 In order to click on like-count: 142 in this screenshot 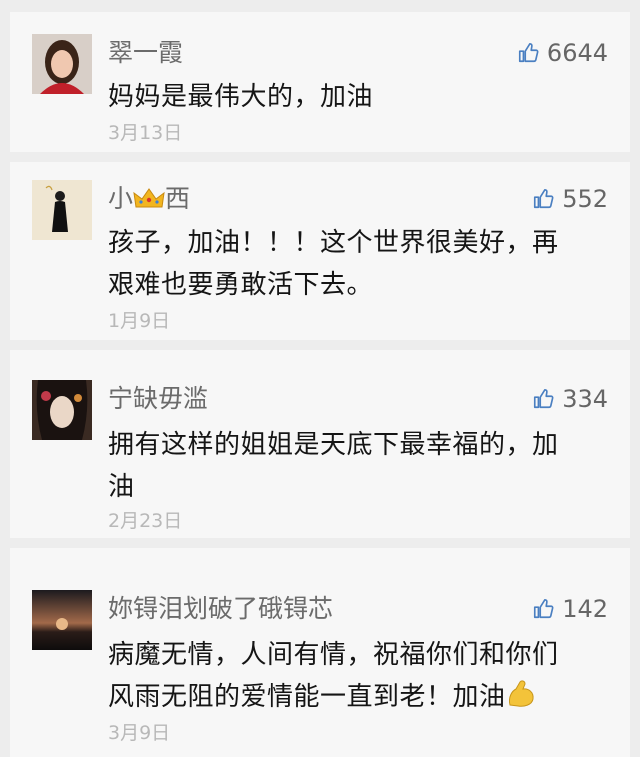, I will do `click(585, 609)`.